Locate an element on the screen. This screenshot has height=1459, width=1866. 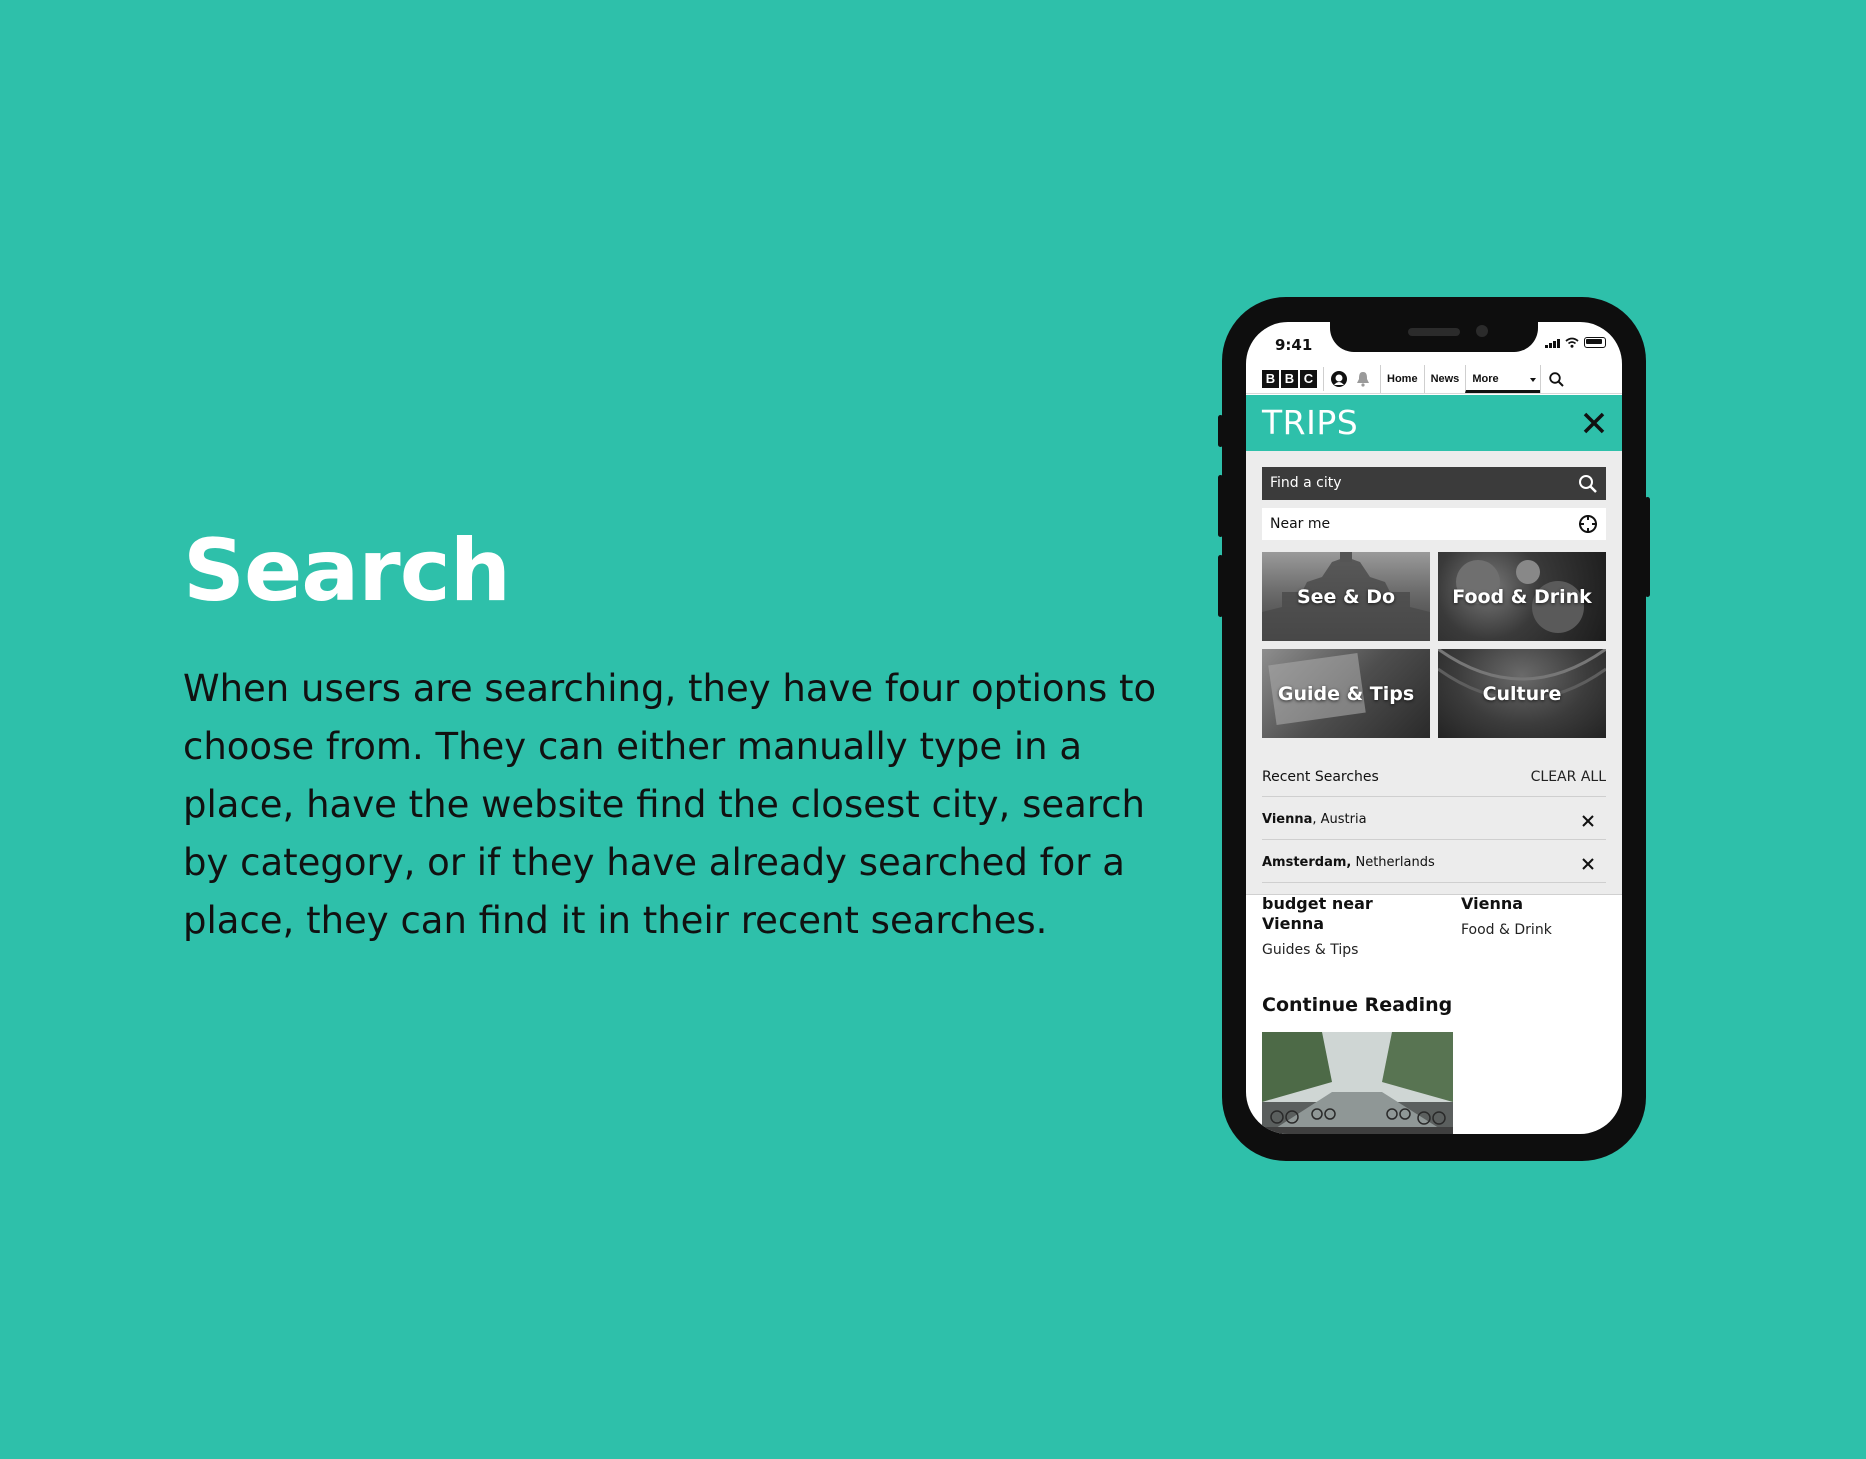
speaker-grille is located at coordinates (1434, 332).